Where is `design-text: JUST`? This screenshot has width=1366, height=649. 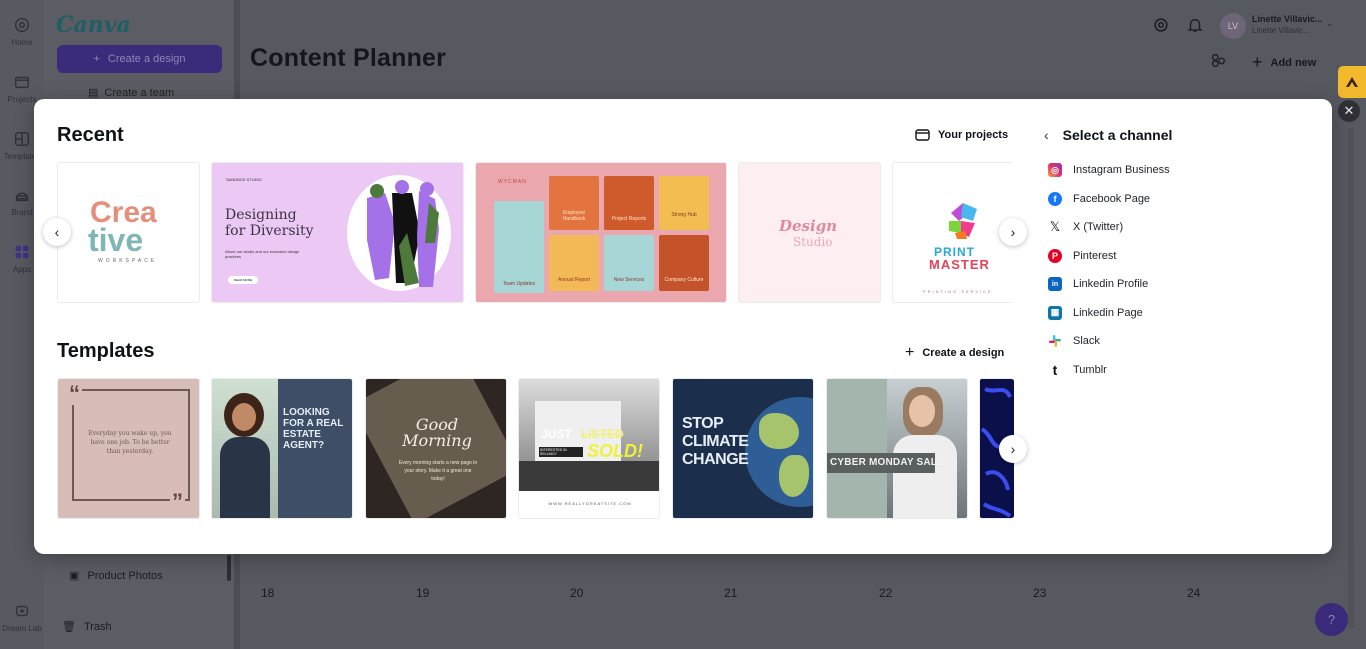
design-text: JUST is located at coordinates (556, 434).